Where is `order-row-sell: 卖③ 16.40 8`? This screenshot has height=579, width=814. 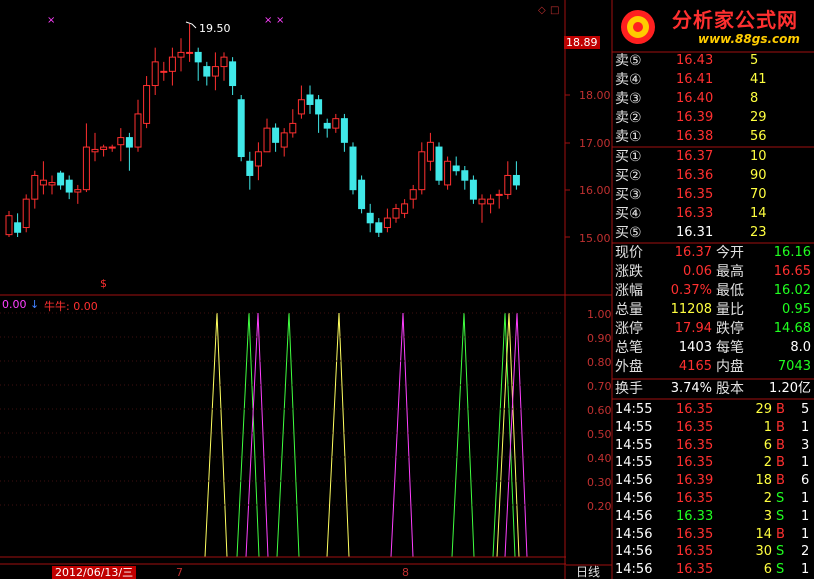 order-row-sell: 卖③ 16.40 8 is located at coordinates (713, 99).